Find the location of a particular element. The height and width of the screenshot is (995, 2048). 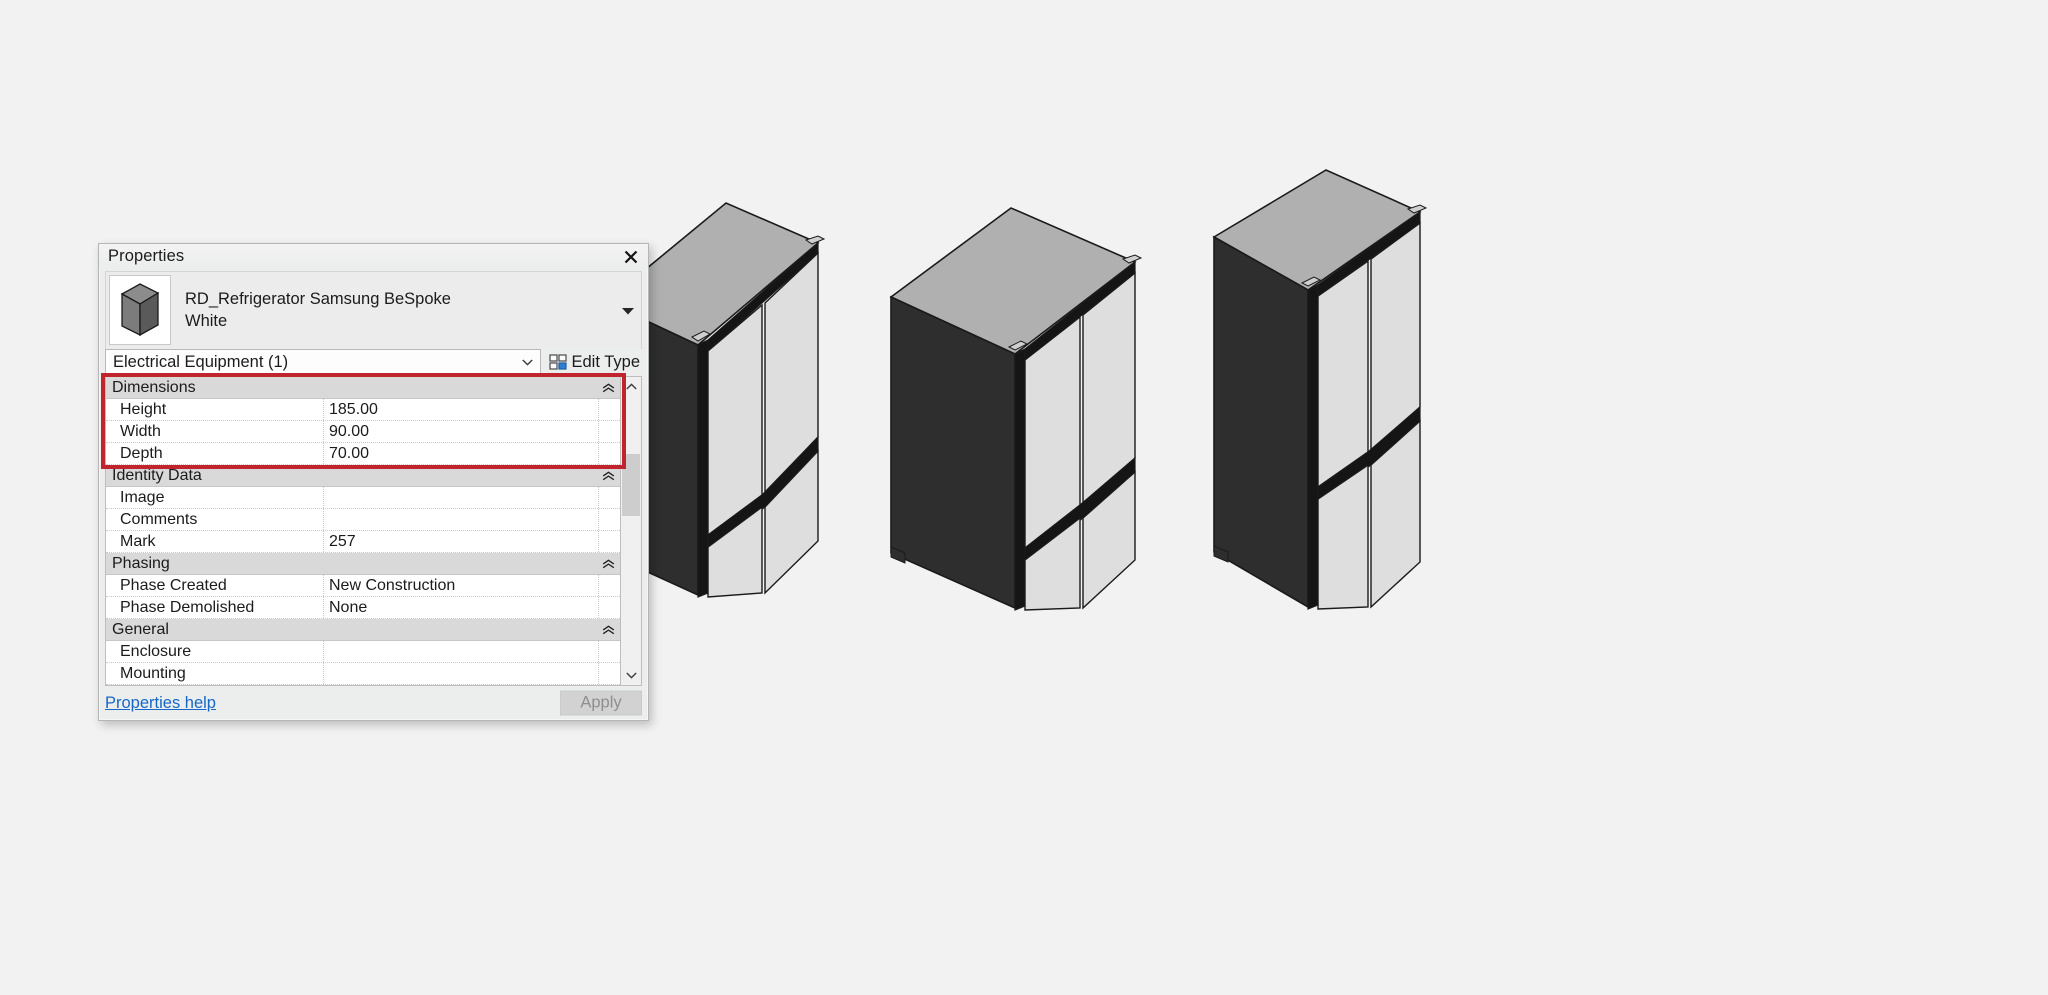

property-row: Phase Demolished None is located at coordinates (363, 608).